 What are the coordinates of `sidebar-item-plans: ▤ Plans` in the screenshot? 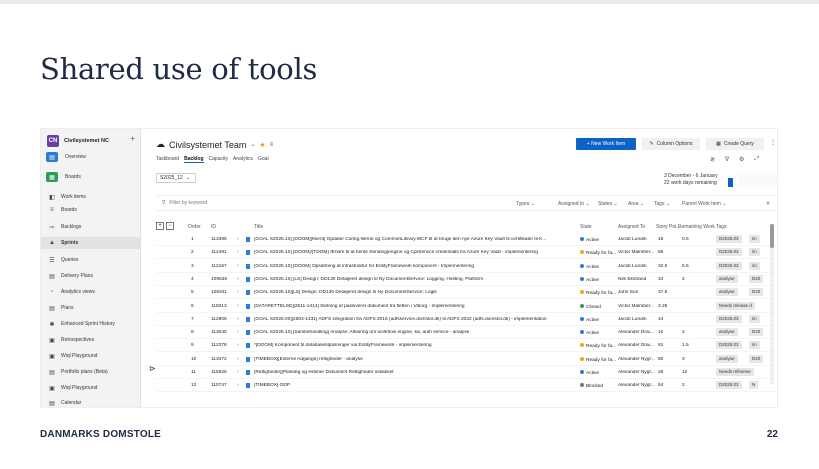 It's located at (90, 308).